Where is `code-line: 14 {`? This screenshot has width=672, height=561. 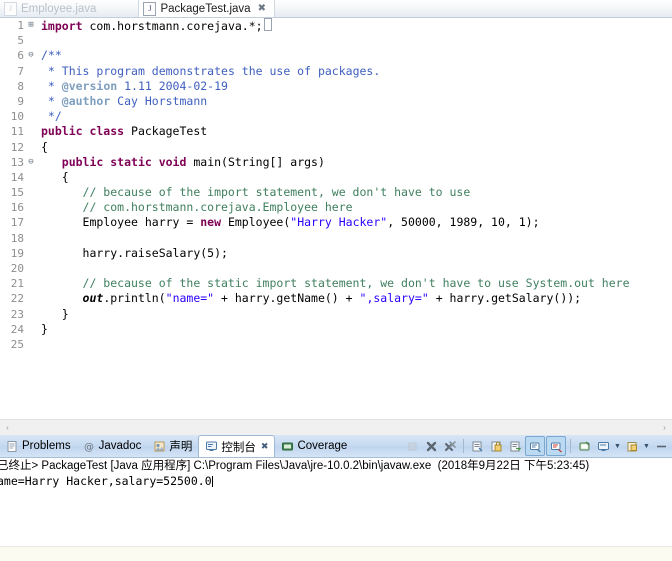
code-line: 14 { is located at coordinates (336, 177).